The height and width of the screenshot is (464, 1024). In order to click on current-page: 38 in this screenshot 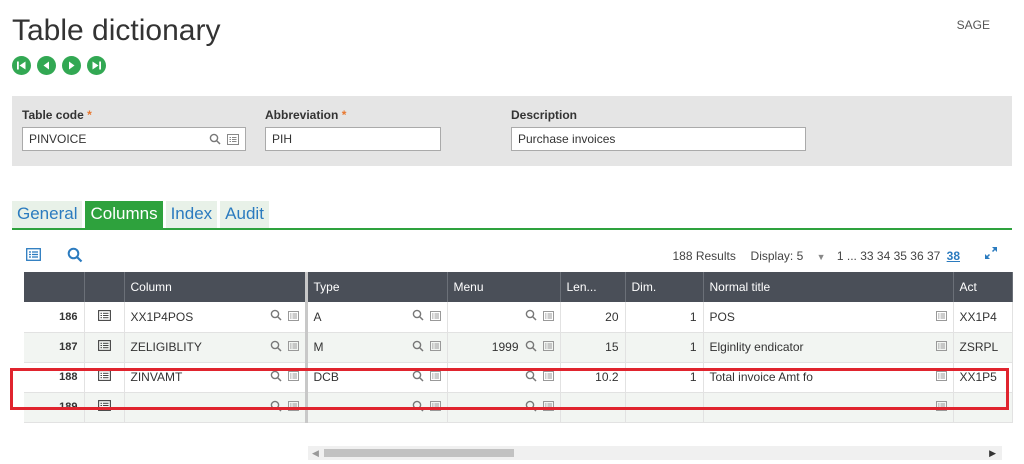, I will do `click(953, 256)`.